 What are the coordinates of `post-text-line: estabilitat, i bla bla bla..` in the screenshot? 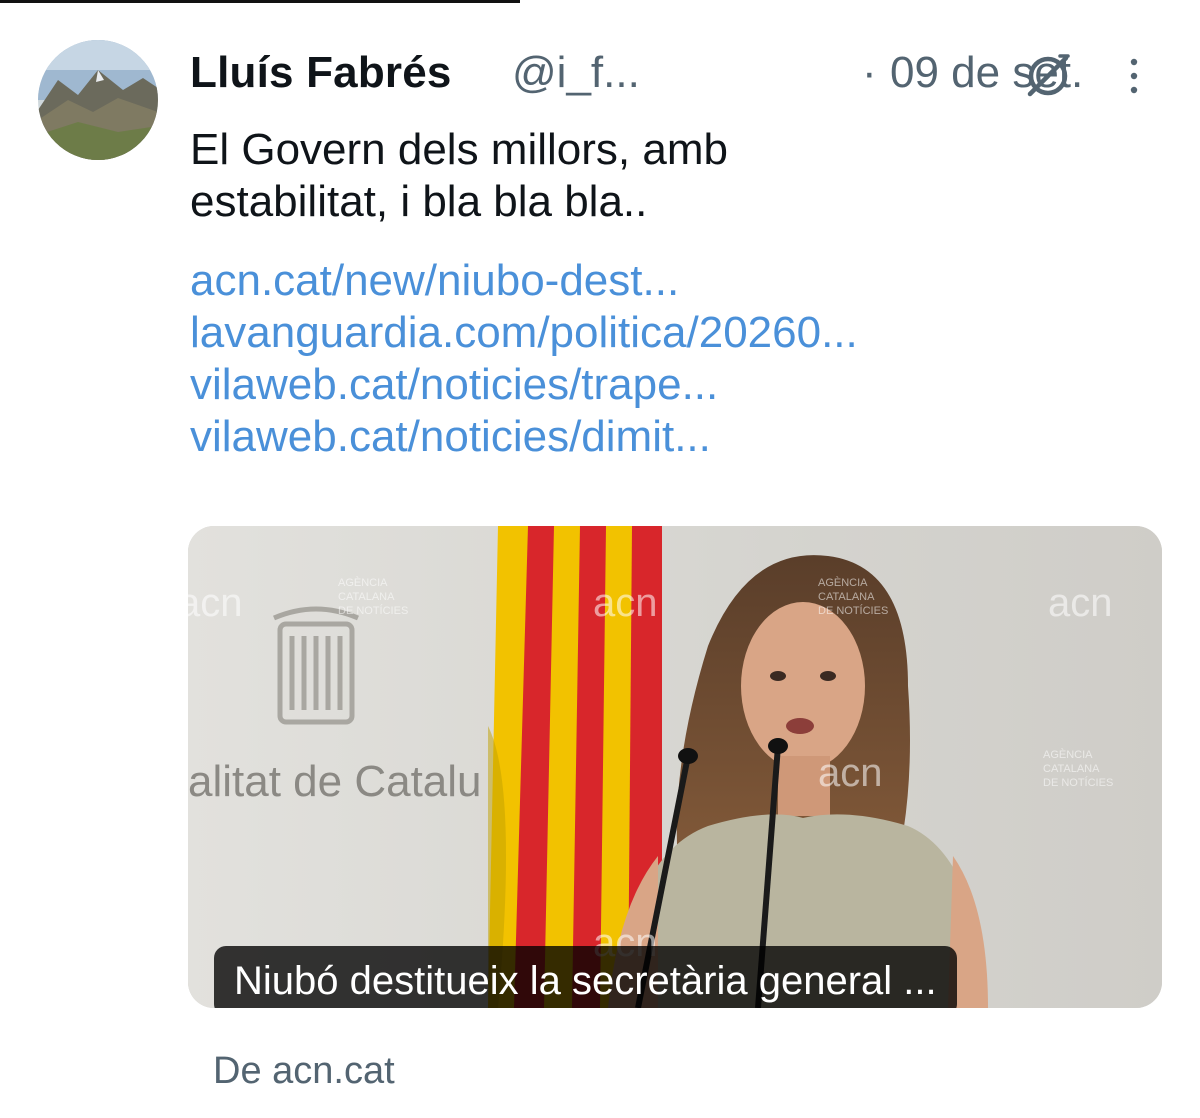 It's located at (419, 201).